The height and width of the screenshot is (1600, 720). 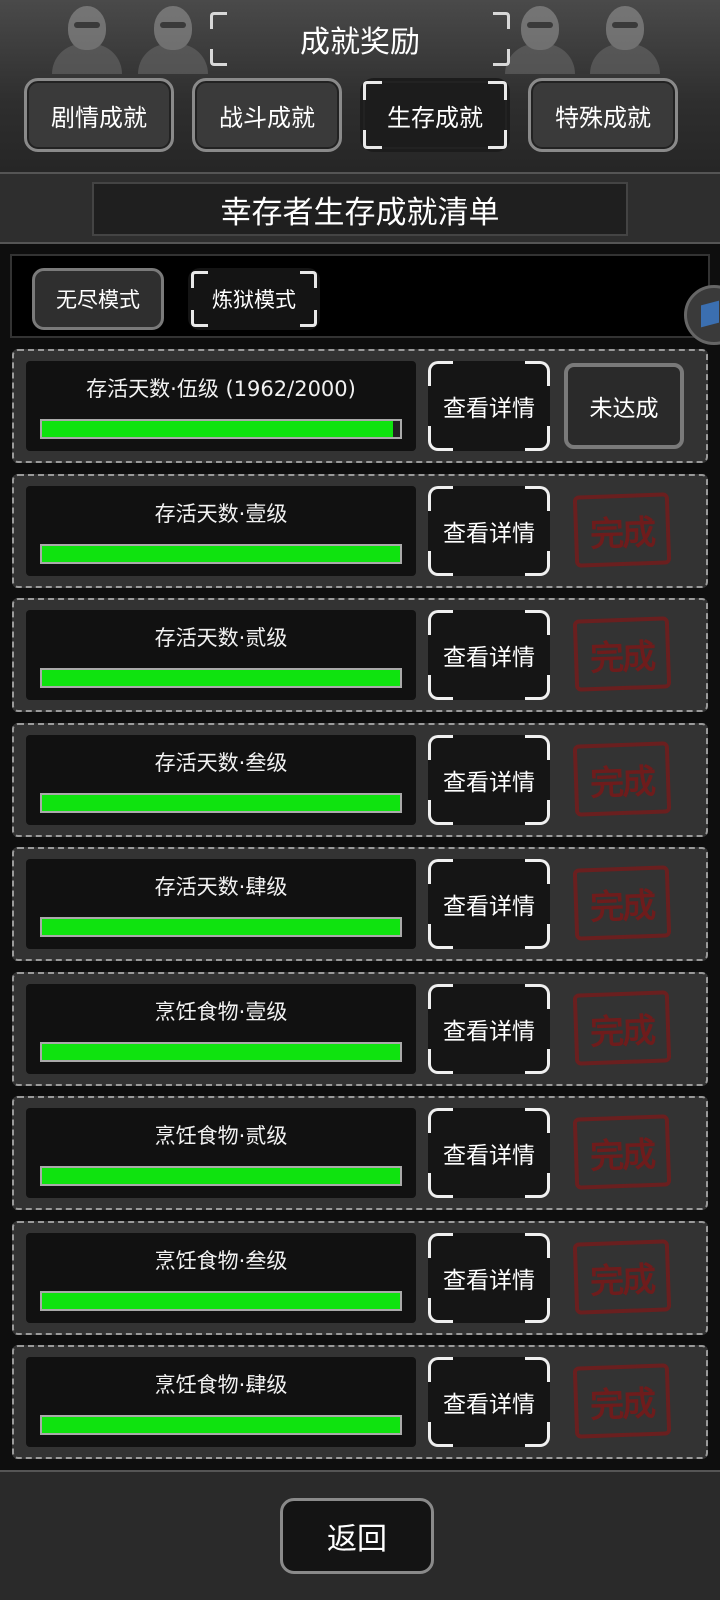 I want to click on subtitle-bar: 幸存者生存成就清单, so click(x=360, y=208).